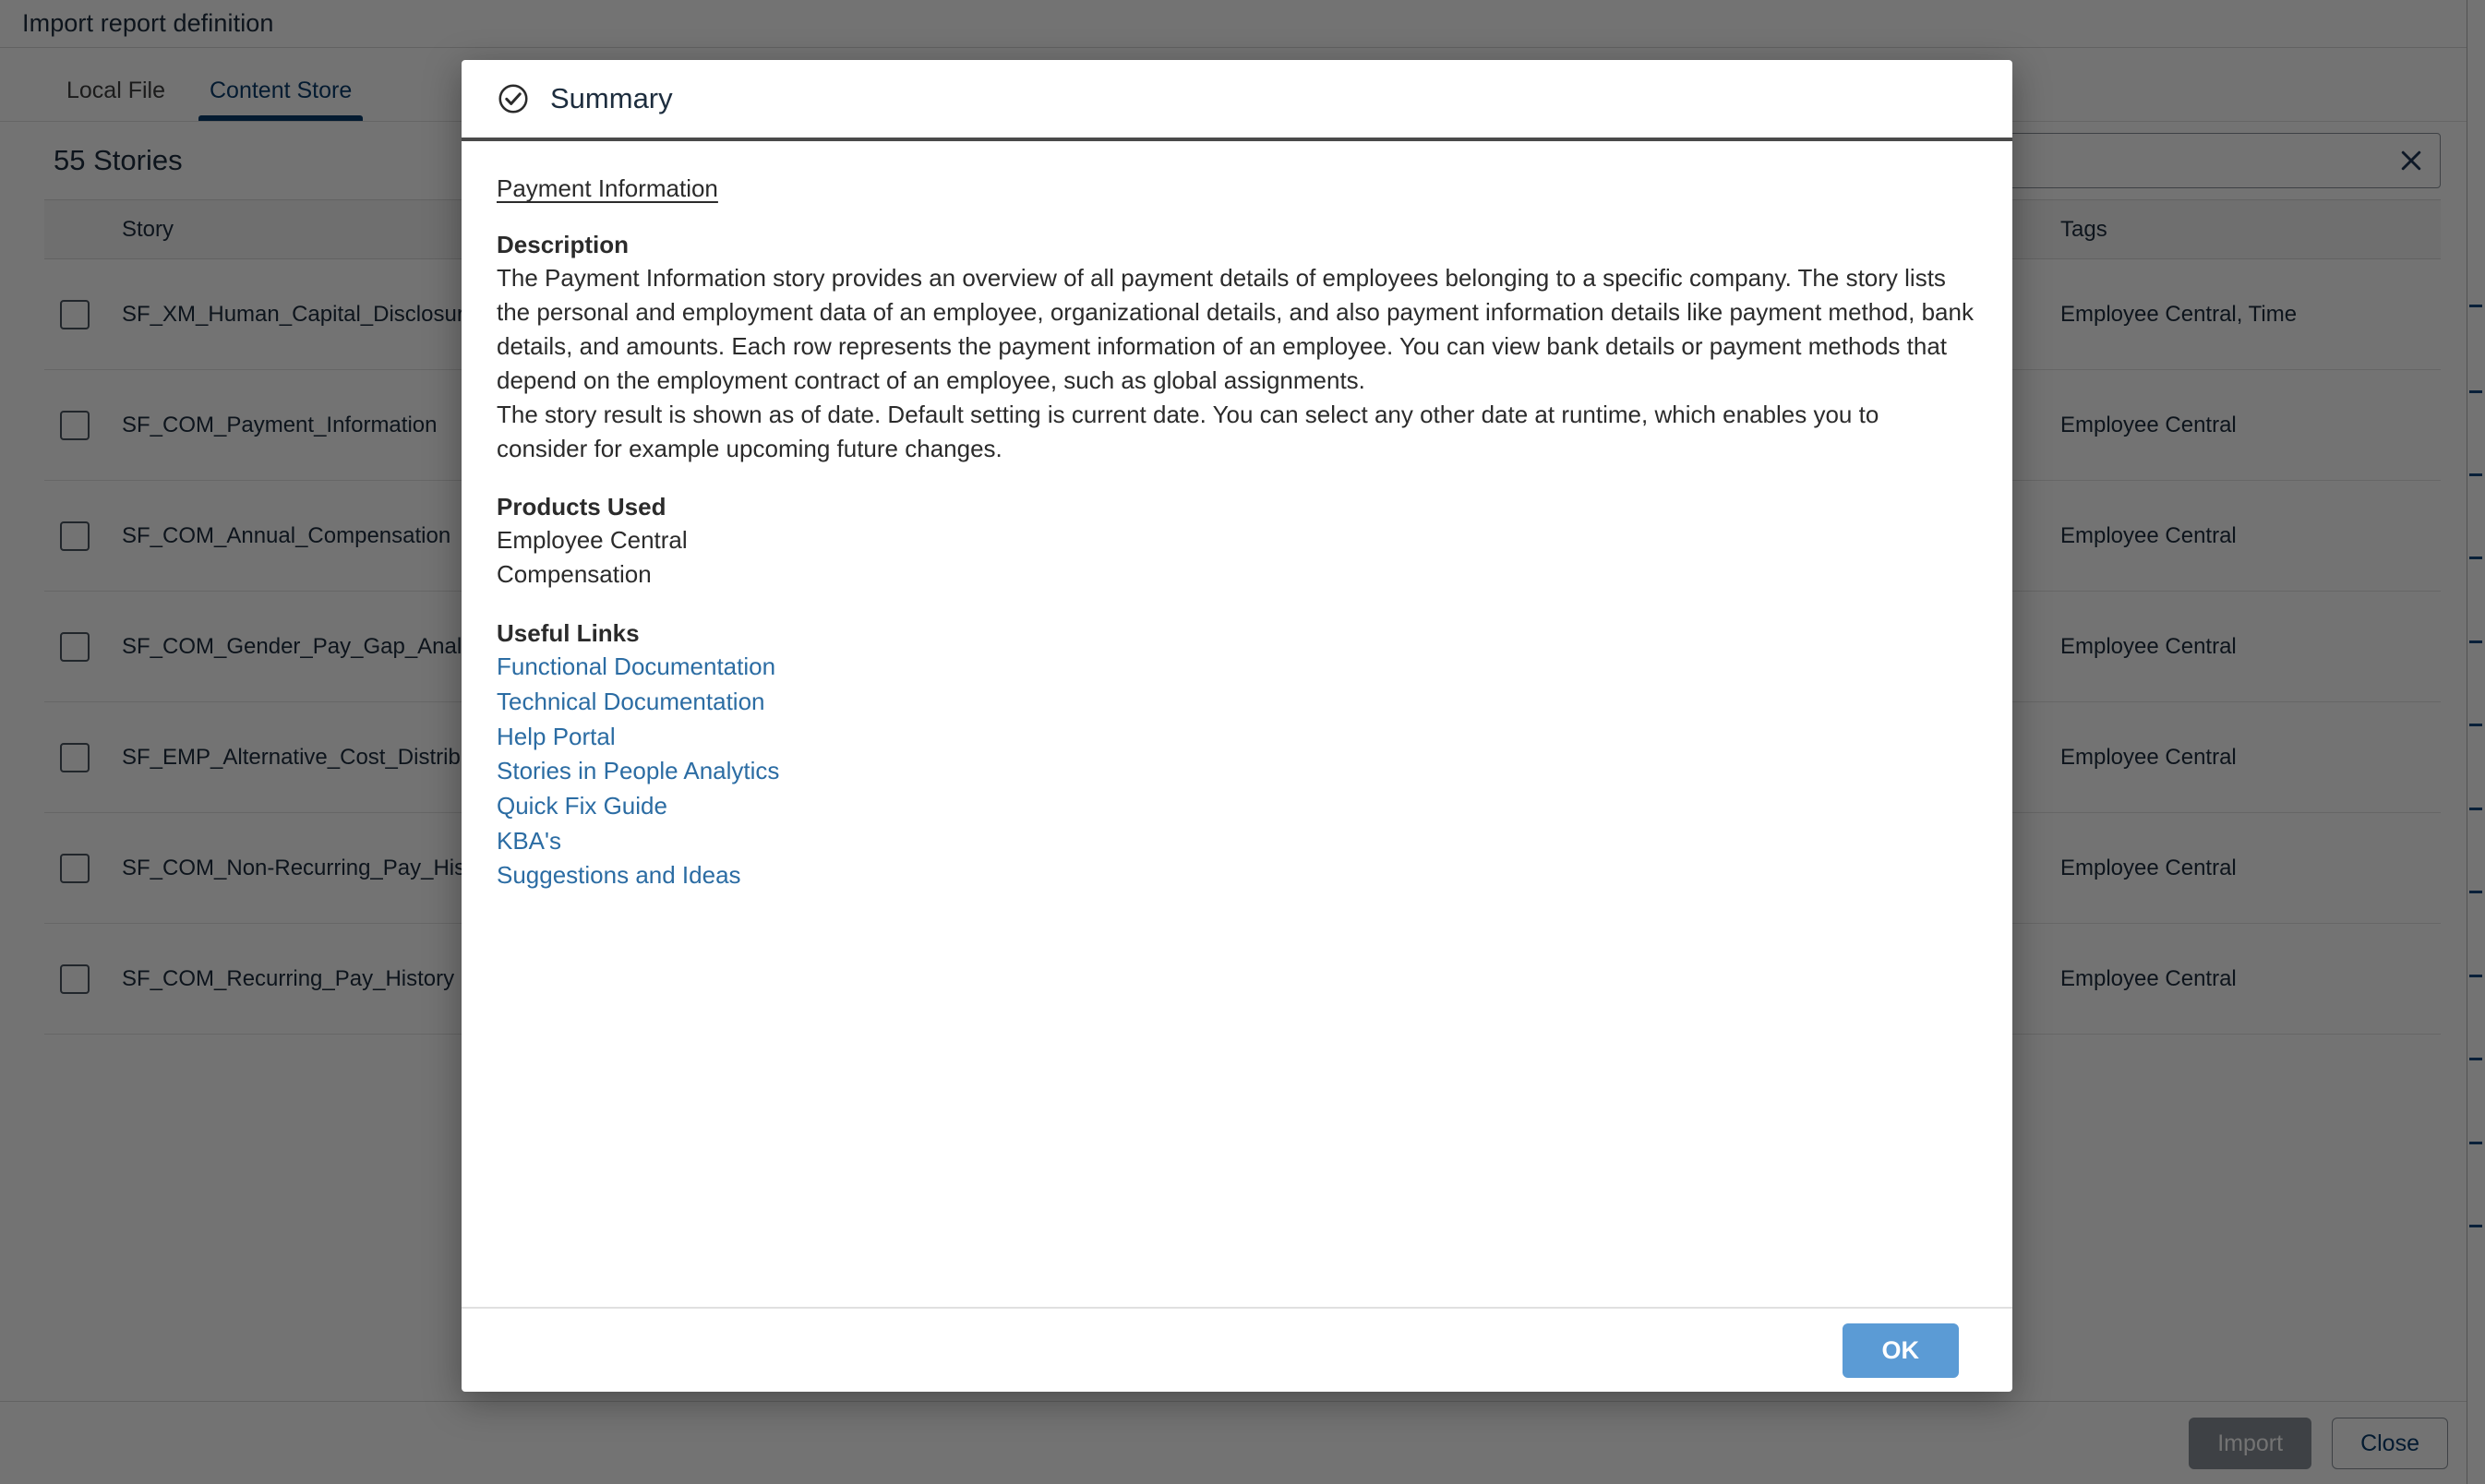  I want to click on link-technical-documentation: Technical Documentation, so click(631, 702).